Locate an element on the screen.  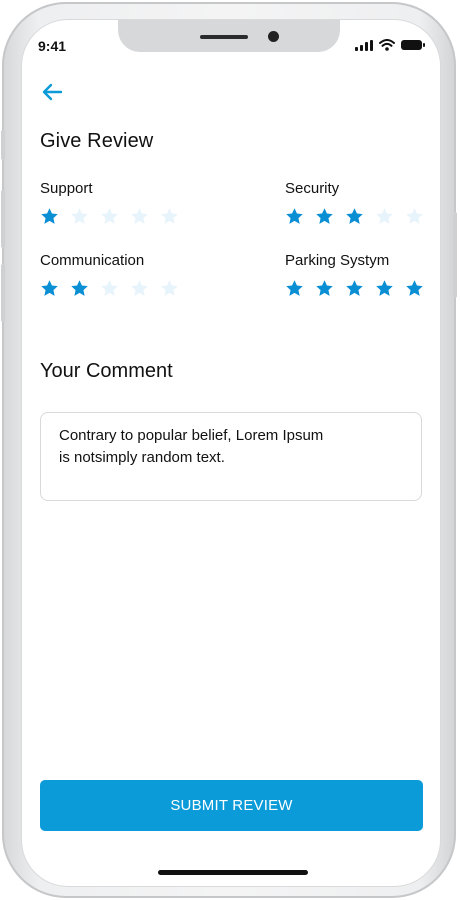
power-button is located at coordinates (455, 255).